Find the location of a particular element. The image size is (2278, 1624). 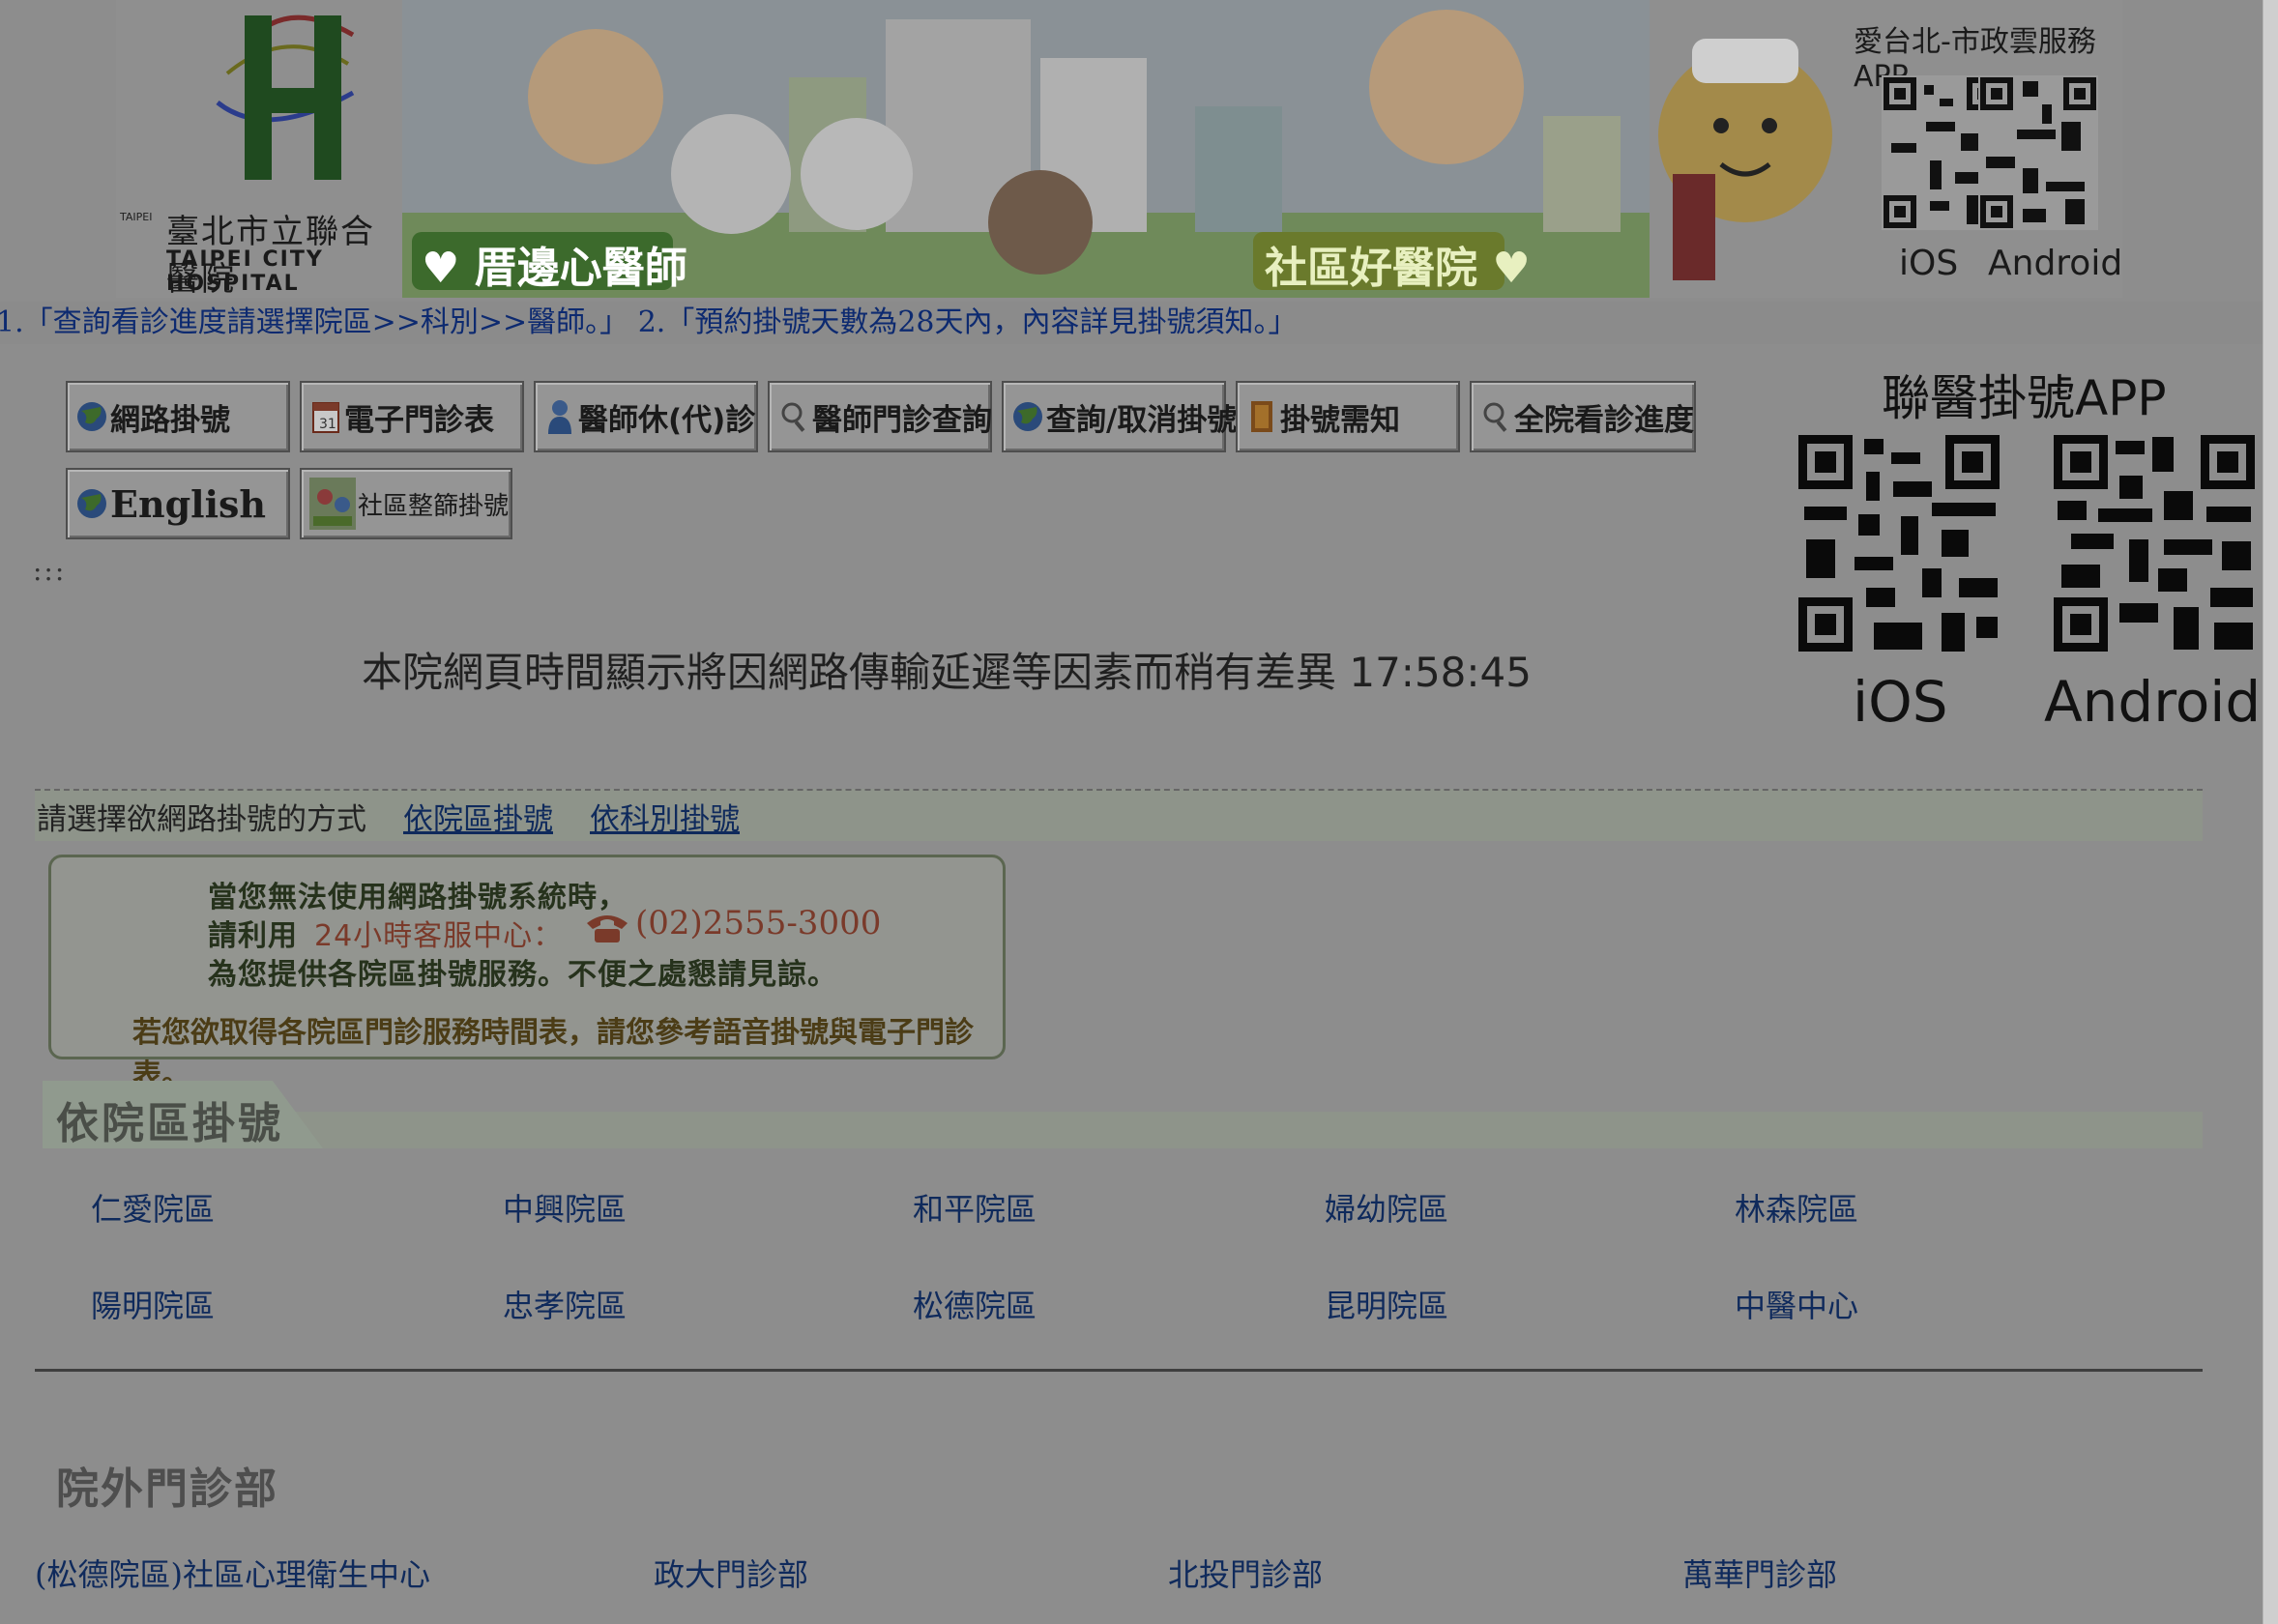

registration-notice-label: 掛號需知 is located at coordinates (1340, 420).